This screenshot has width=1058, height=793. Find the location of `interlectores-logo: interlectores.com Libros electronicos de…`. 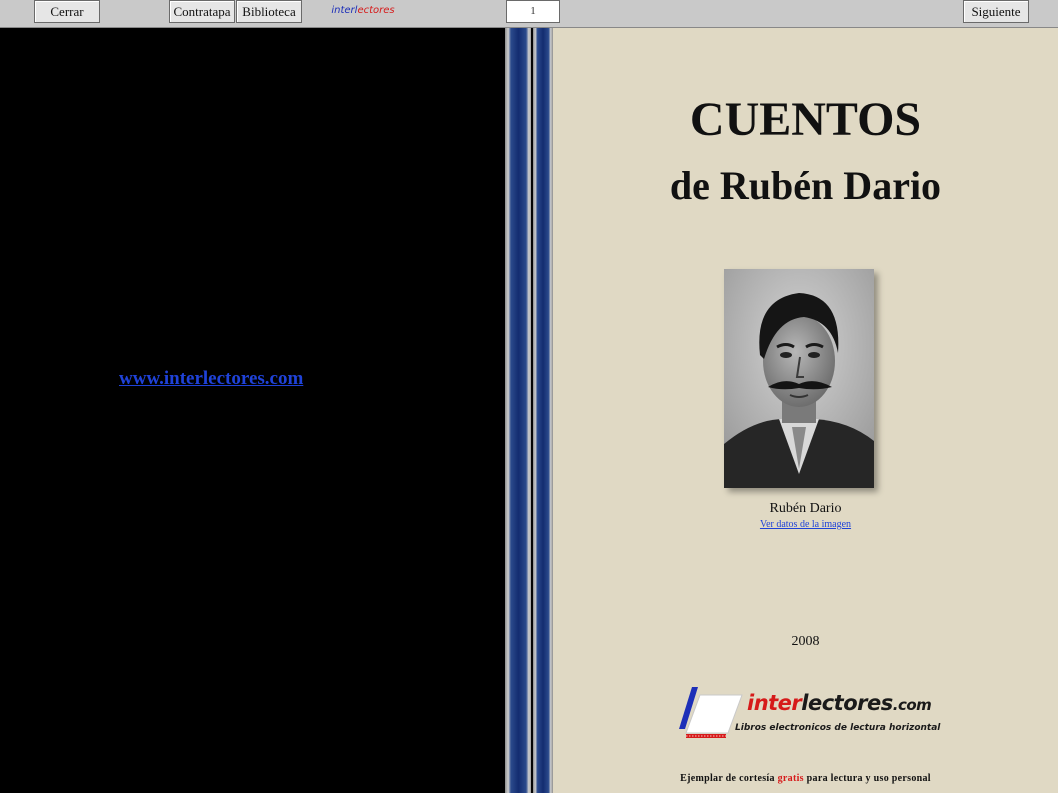

interlectores-logo: interlectores.com Libros electronicos de… is located at coordinates (813, 715).